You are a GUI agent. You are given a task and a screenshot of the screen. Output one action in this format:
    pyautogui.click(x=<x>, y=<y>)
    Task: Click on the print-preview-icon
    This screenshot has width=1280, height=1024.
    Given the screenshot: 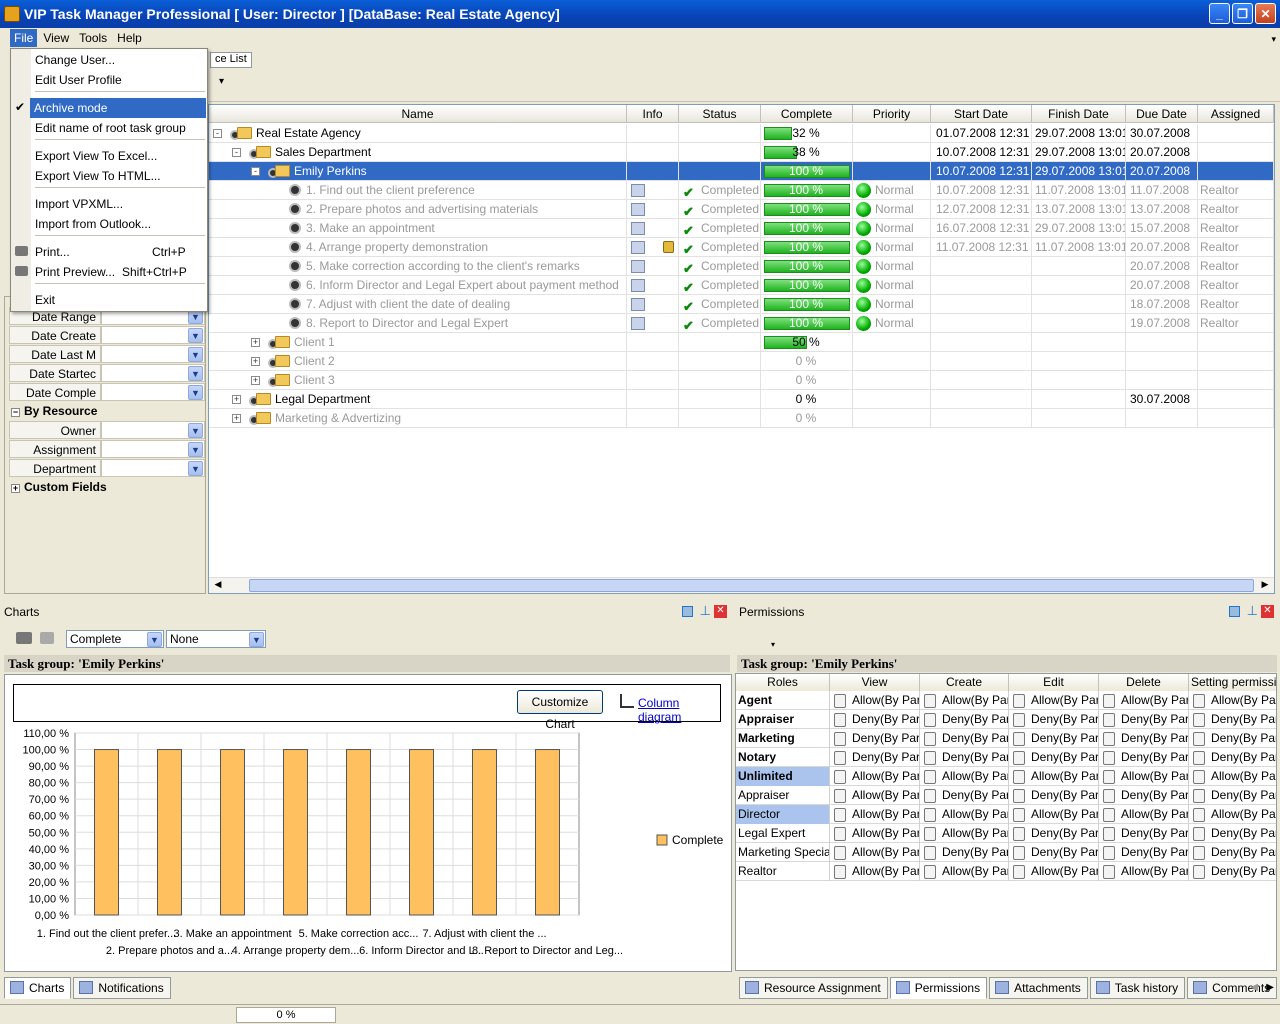 What is the action you would take?
    pyautogui.click(x=47, y=638)
    